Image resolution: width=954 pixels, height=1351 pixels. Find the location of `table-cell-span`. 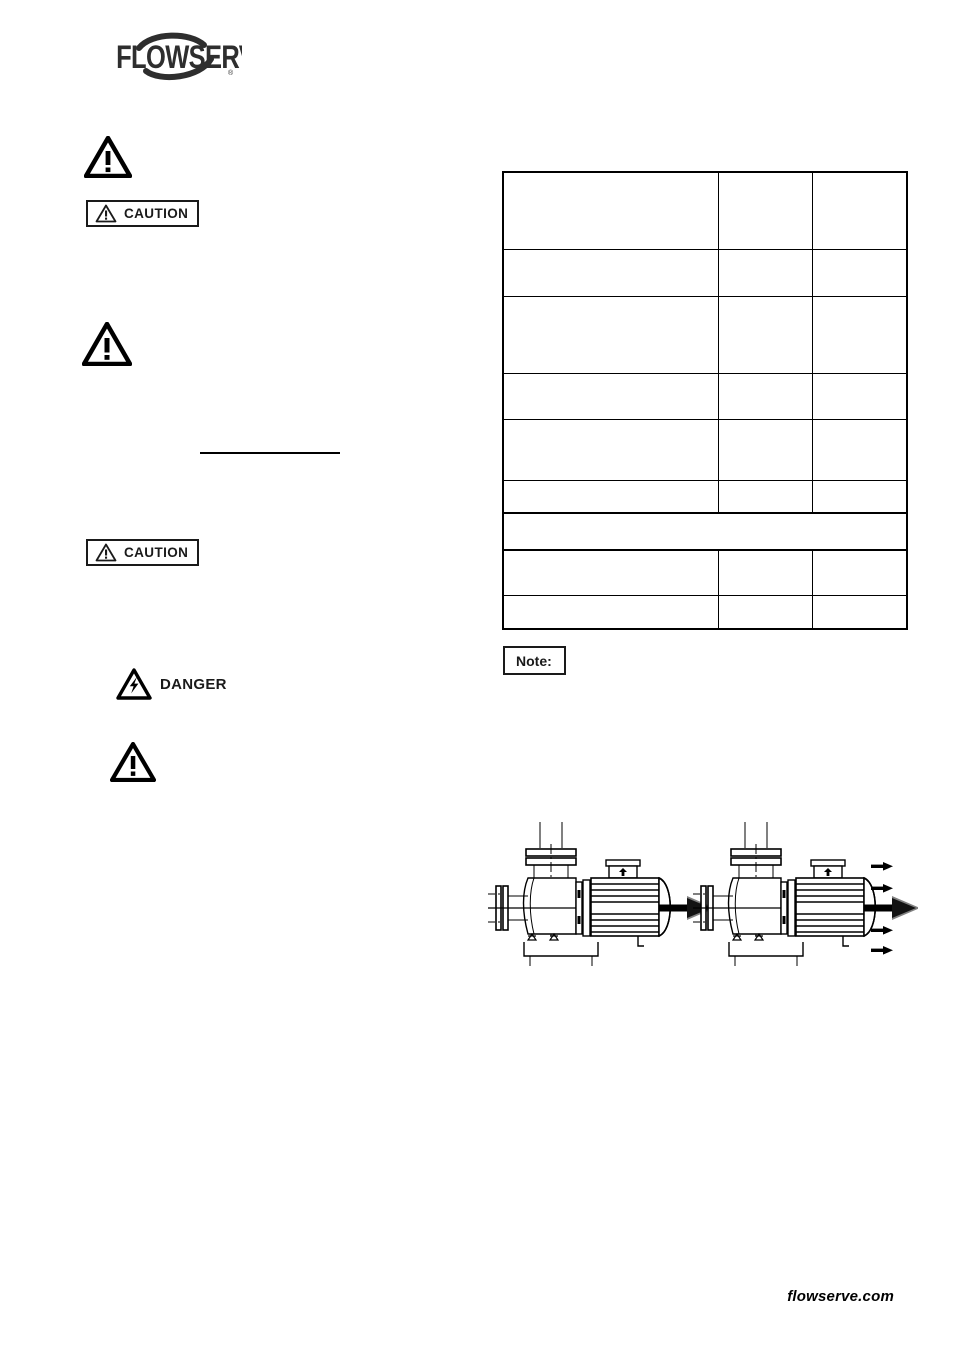

table-cell-span is located at coordinates (705, 531).